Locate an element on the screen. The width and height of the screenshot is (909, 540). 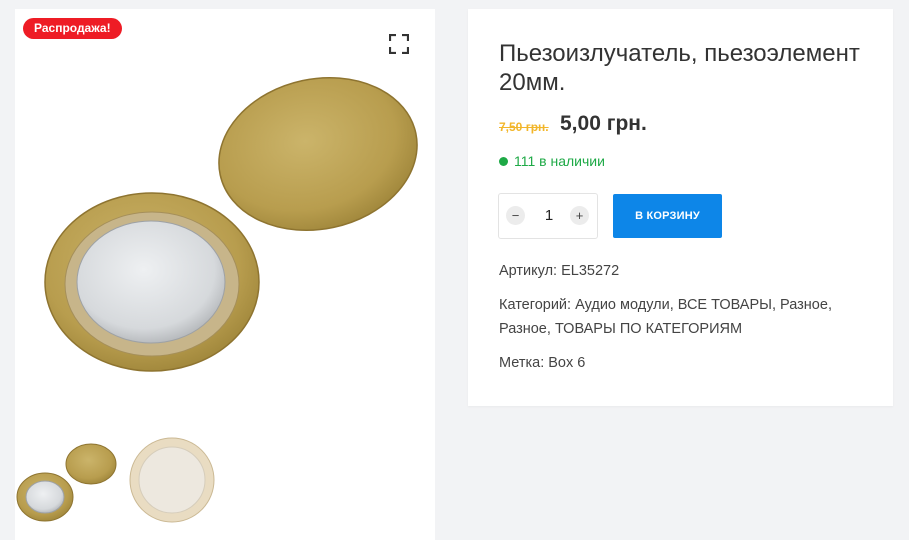
tag-line: Метка: Box 6 is located at coordinates (542, 363).